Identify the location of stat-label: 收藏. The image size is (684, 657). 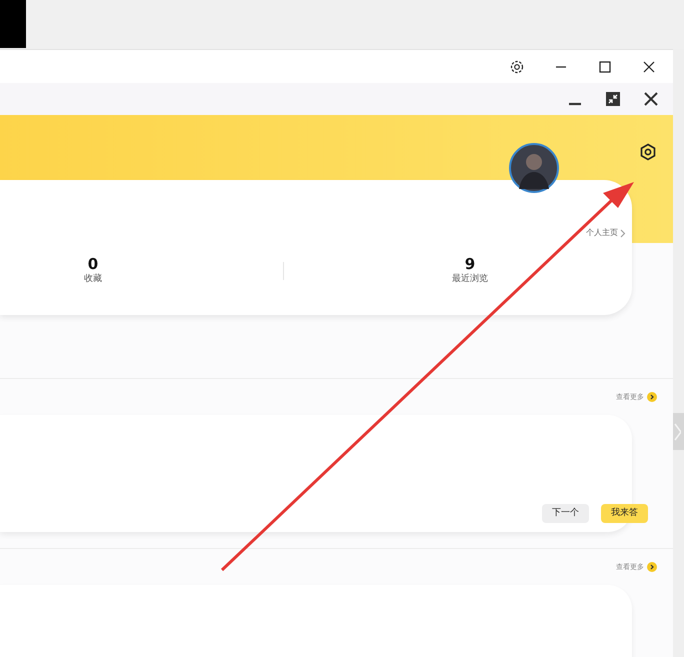
(93, 279).